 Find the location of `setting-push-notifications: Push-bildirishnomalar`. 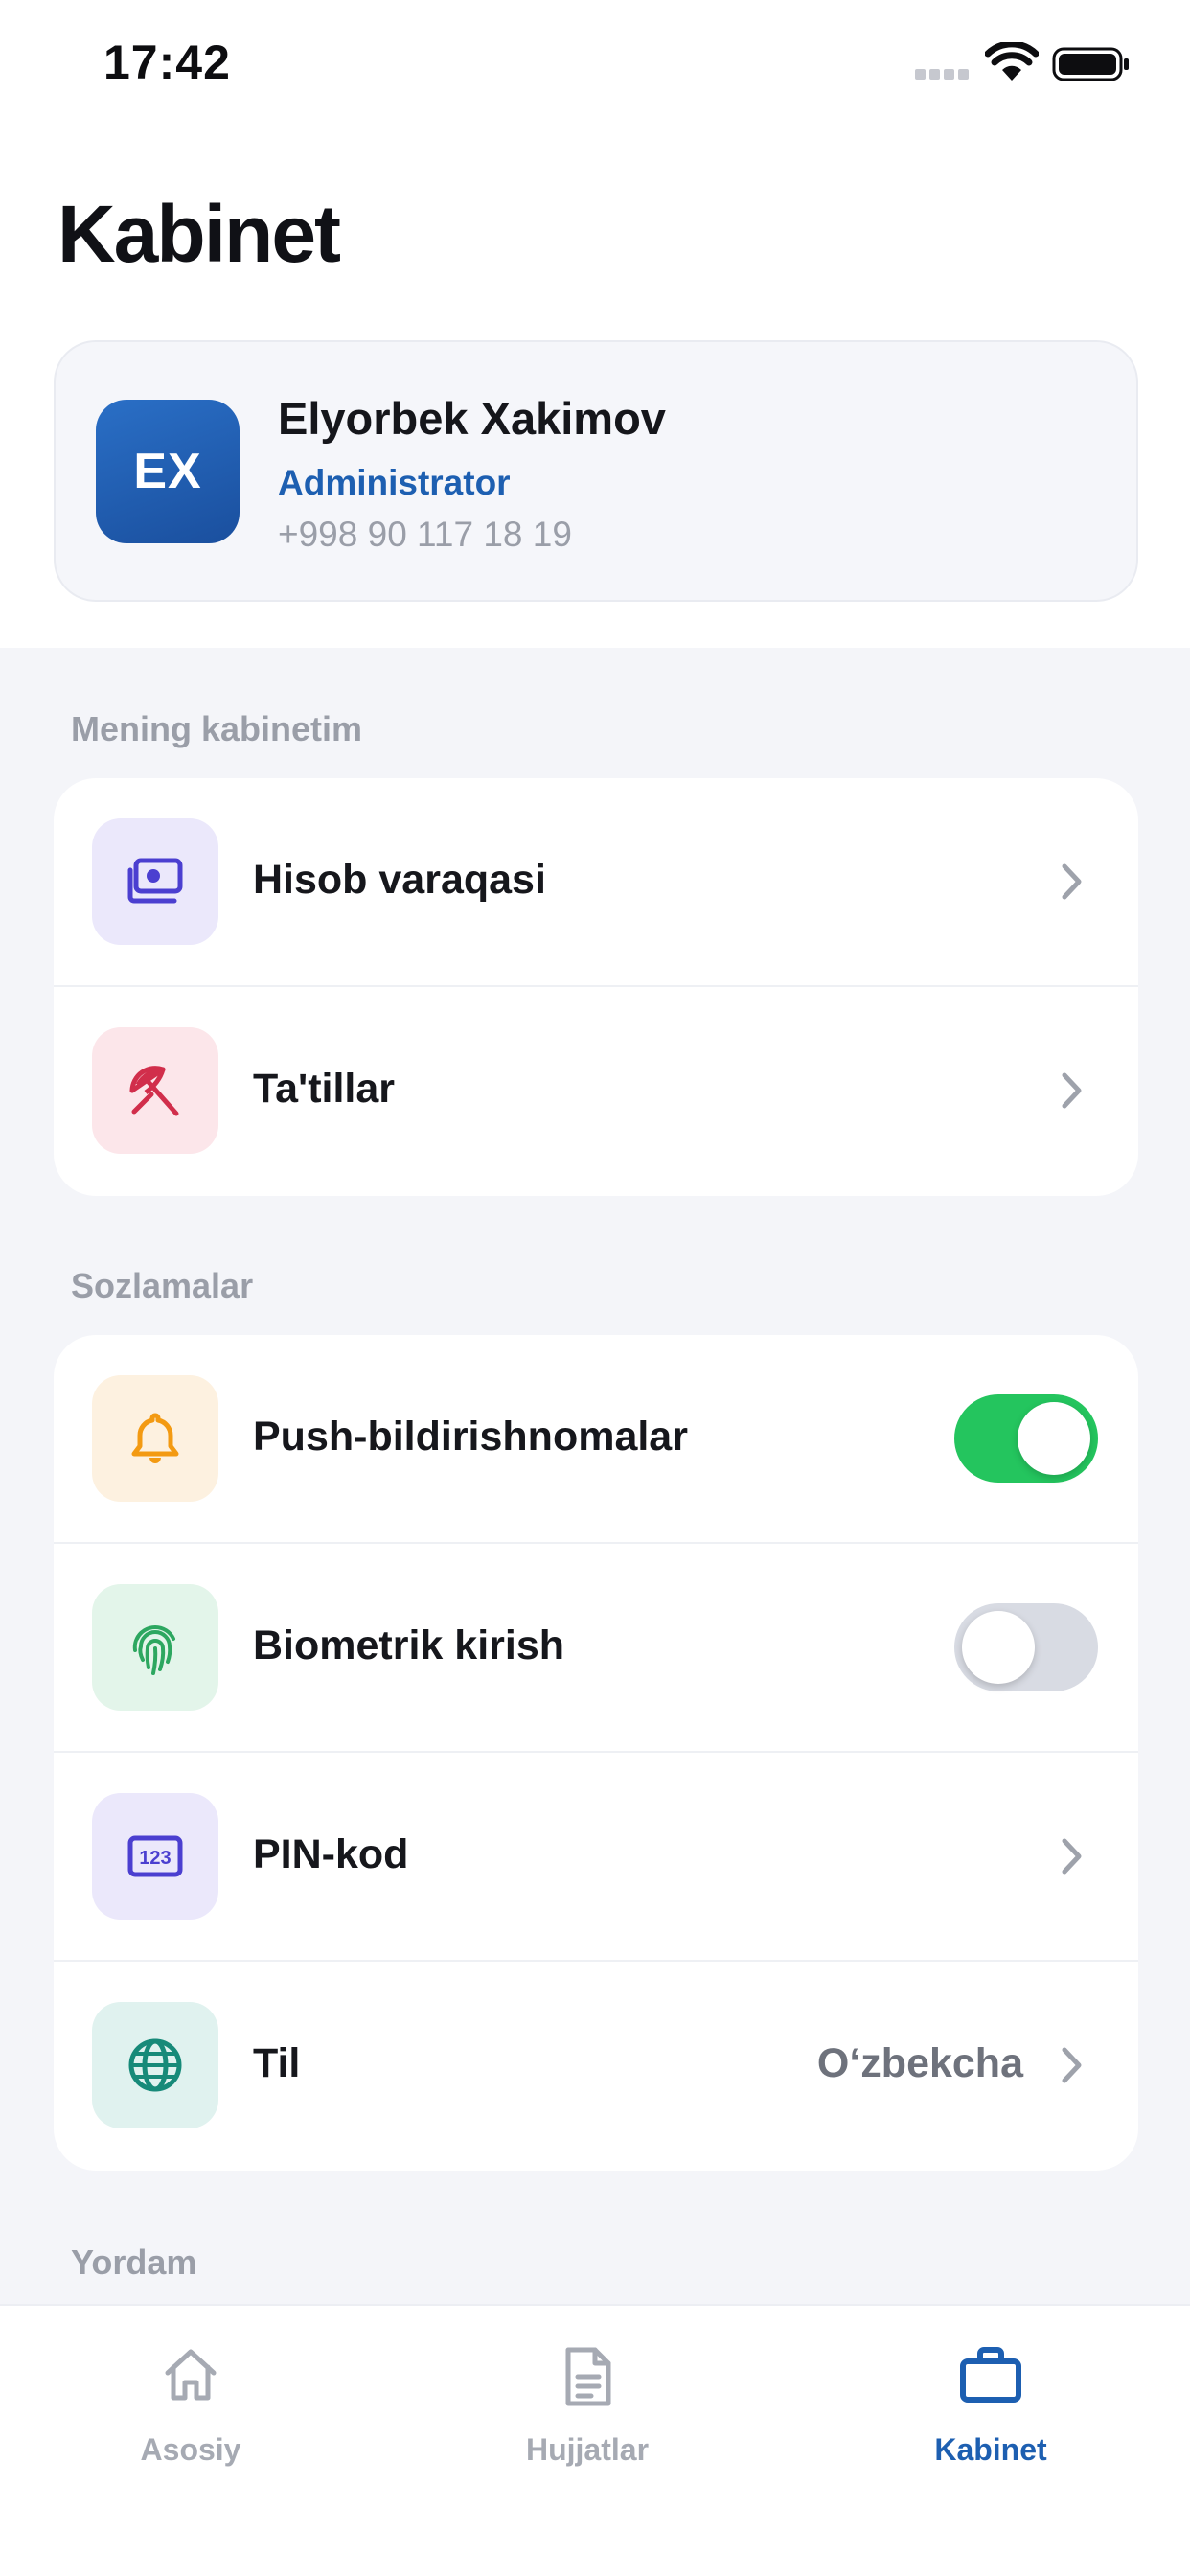

setting-push-notifications: Push-bildirishnomalar is located at coordinates (596, 1439).